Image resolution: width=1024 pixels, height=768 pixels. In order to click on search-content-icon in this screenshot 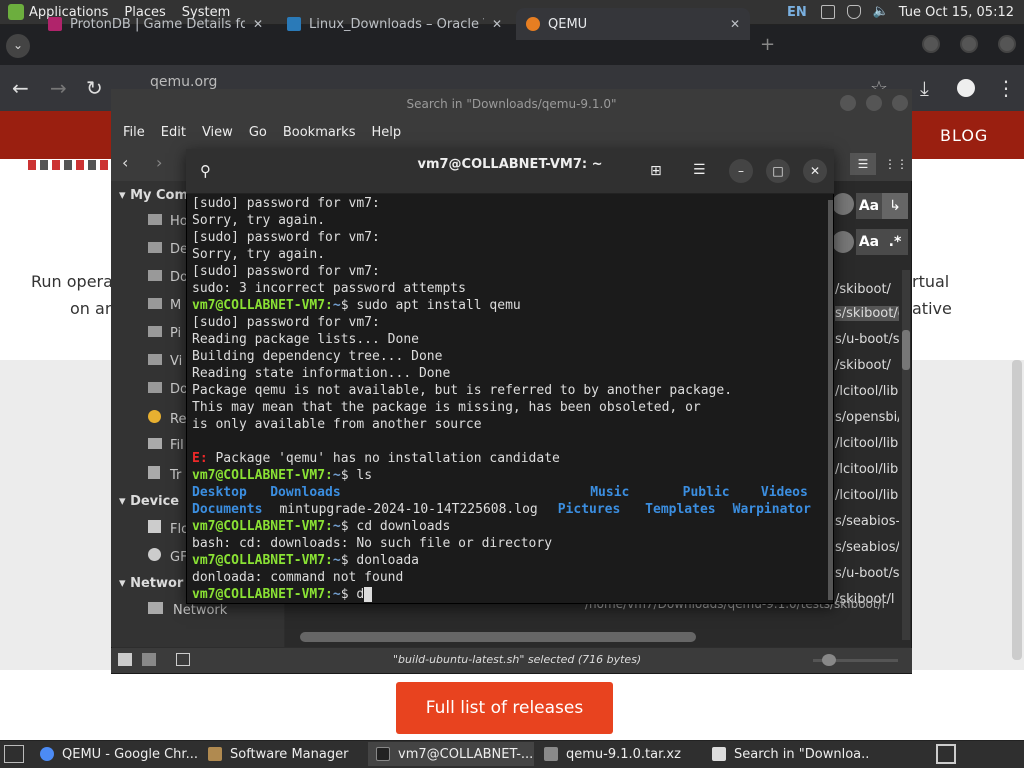, I will do `click(843, 242)`.